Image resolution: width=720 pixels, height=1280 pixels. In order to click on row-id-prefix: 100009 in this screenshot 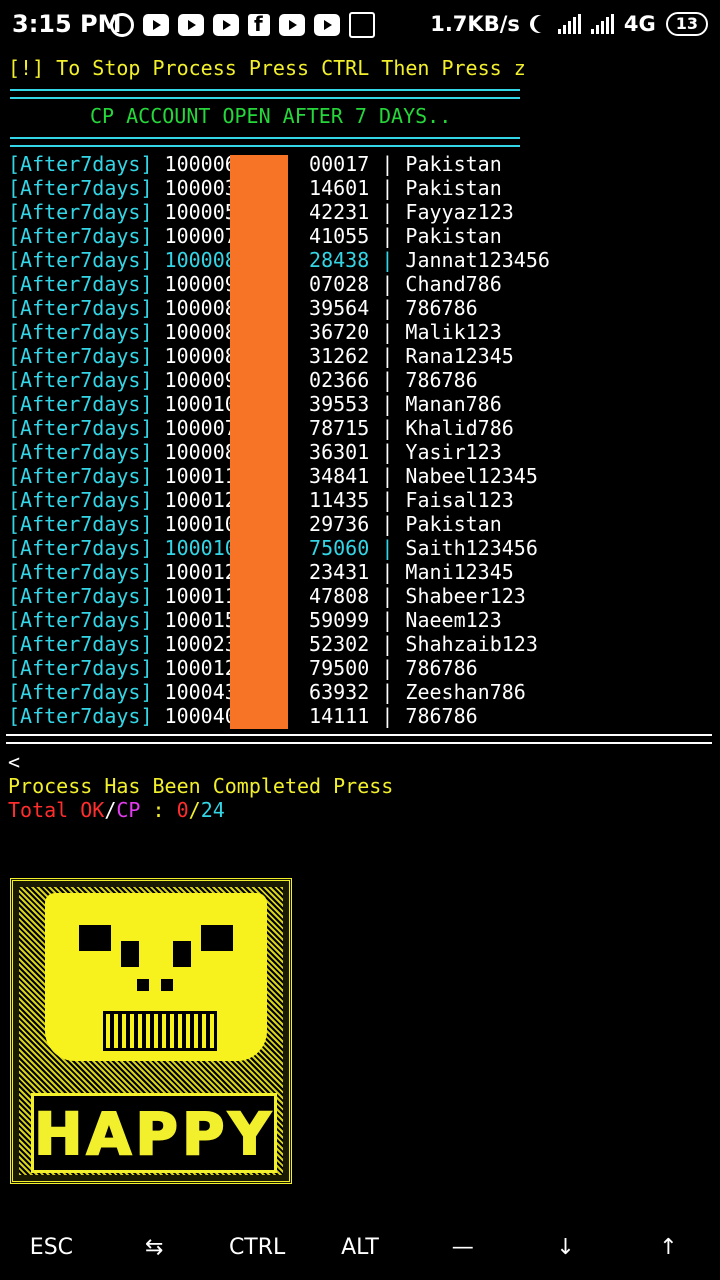, I will do `click(200, 284)`.